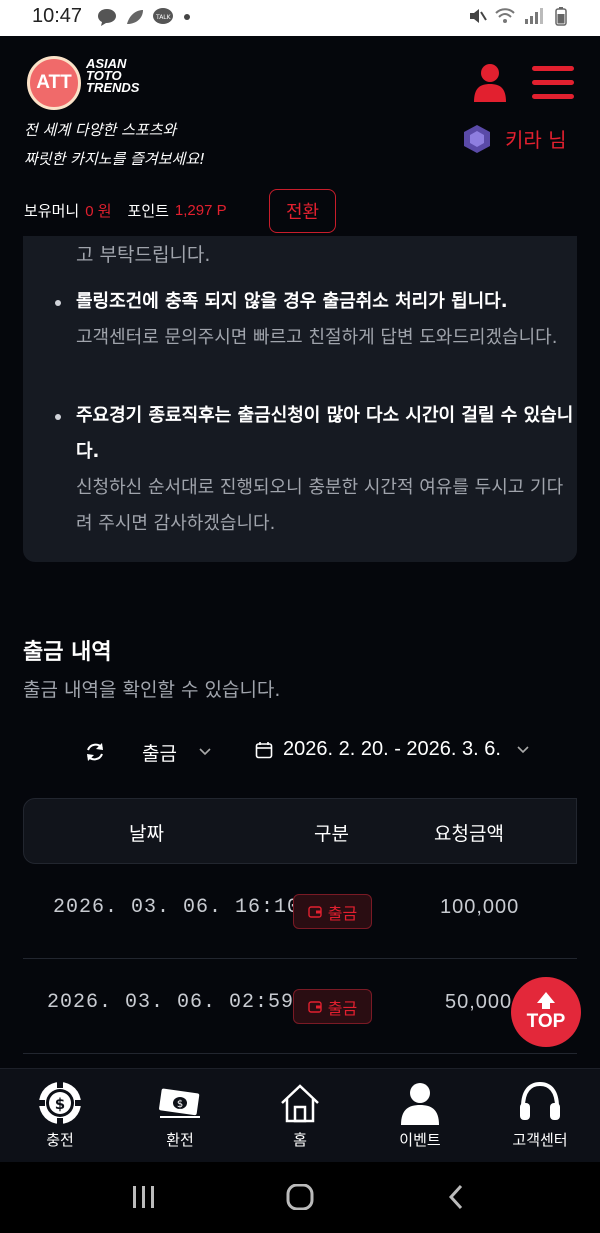 Image resolution: width=600 pixels, height=1233 pixels. I want to click on column-header-amount: 요청금액, so click(469, 834).